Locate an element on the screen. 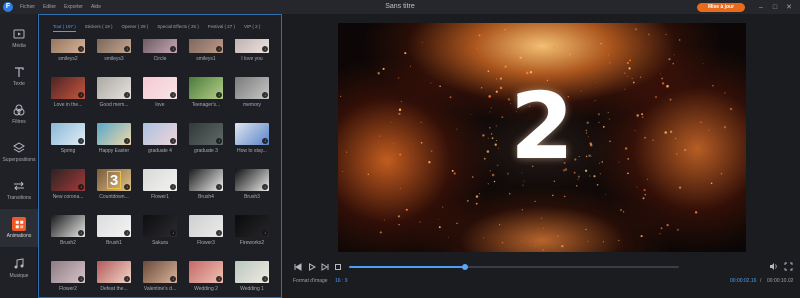 This screenshot has height=298, width=800. animation-thumbnail: ↓ Wedding 1 is located at coordinates (252, 279).